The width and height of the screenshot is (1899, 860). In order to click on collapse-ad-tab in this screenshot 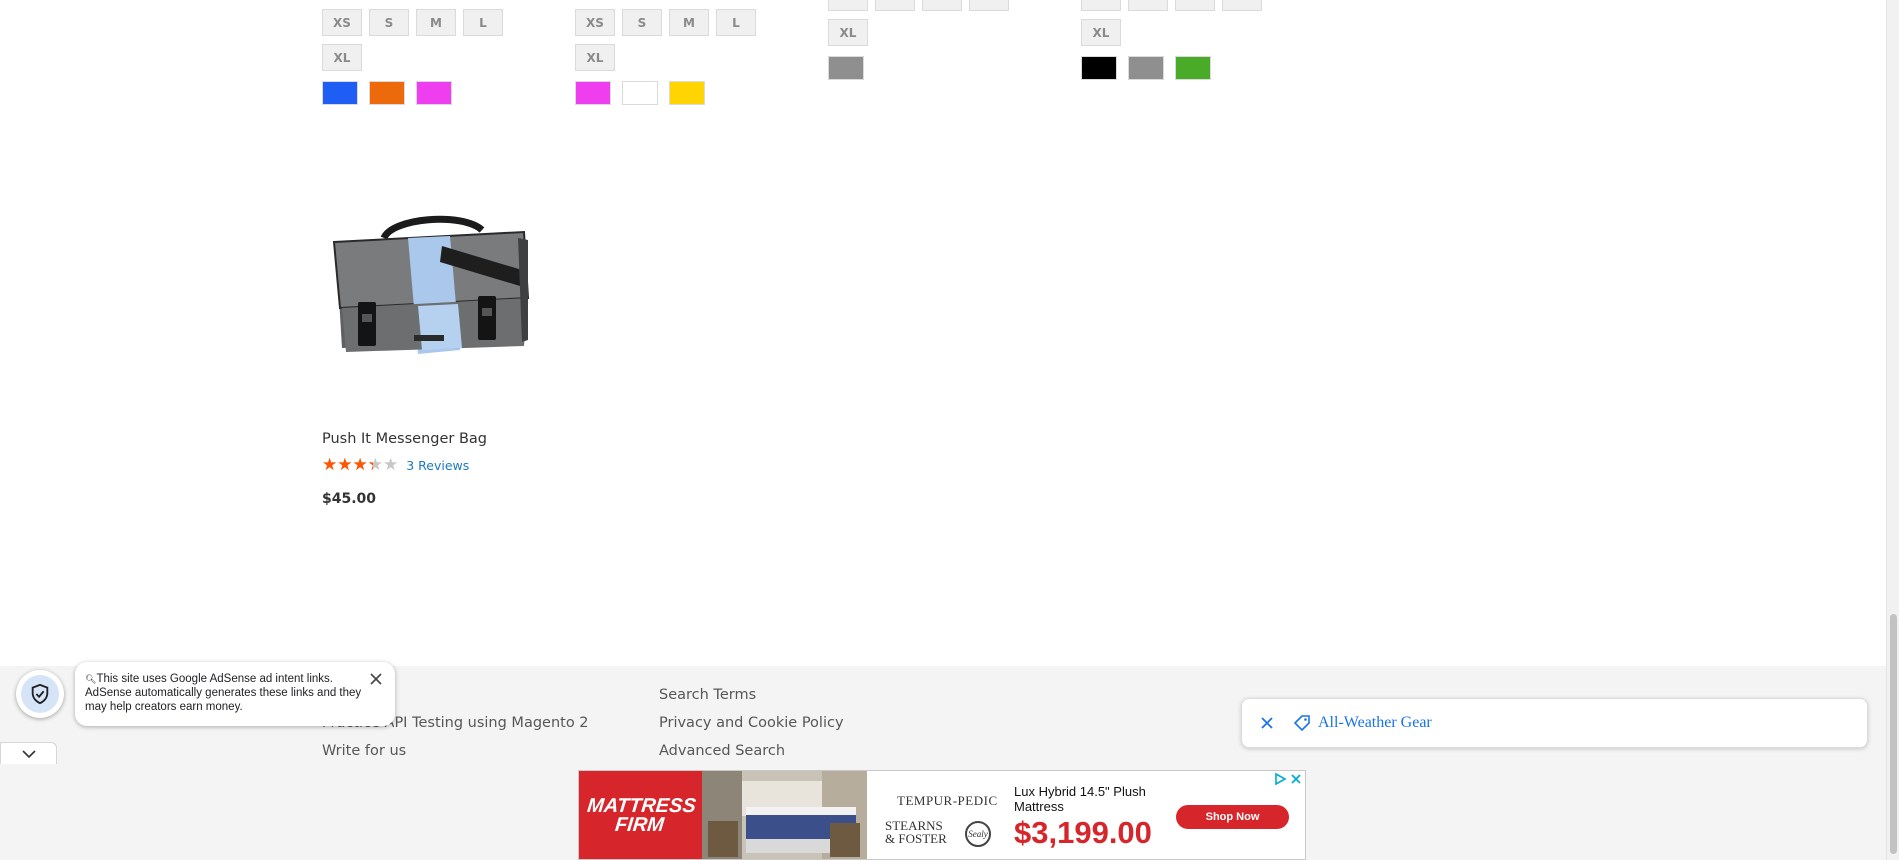, I will do `click(28, 753)`.